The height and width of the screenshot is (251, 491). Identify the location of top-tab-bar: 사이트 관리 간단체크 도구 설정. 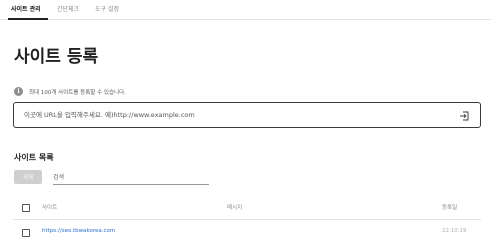
(245, 10).